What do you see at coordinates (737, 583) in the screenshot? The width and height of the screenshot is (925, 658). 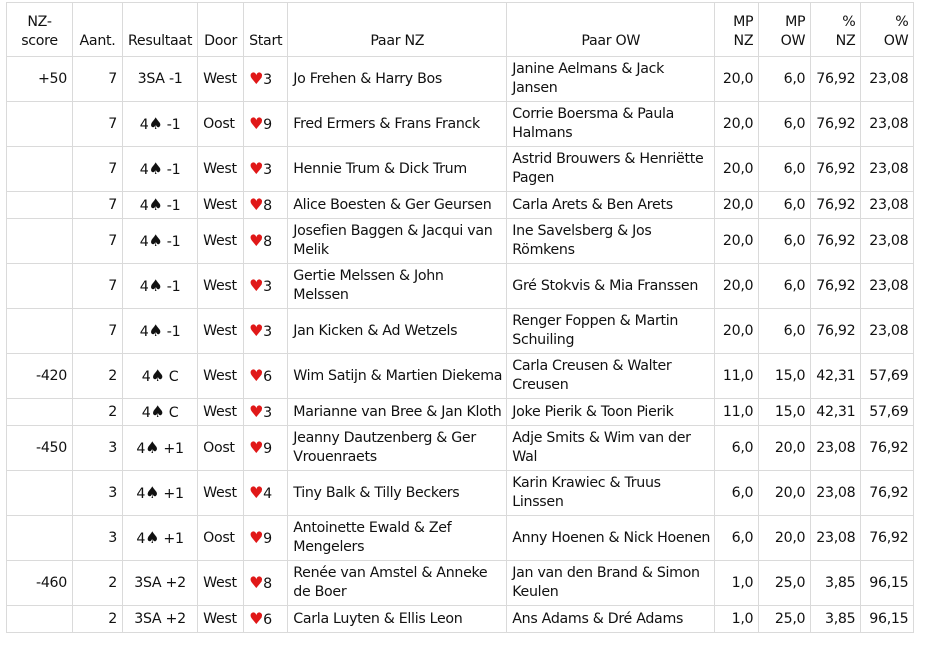 I see `mp-nz-cell: 1,0` at bounding box center [737, 583].